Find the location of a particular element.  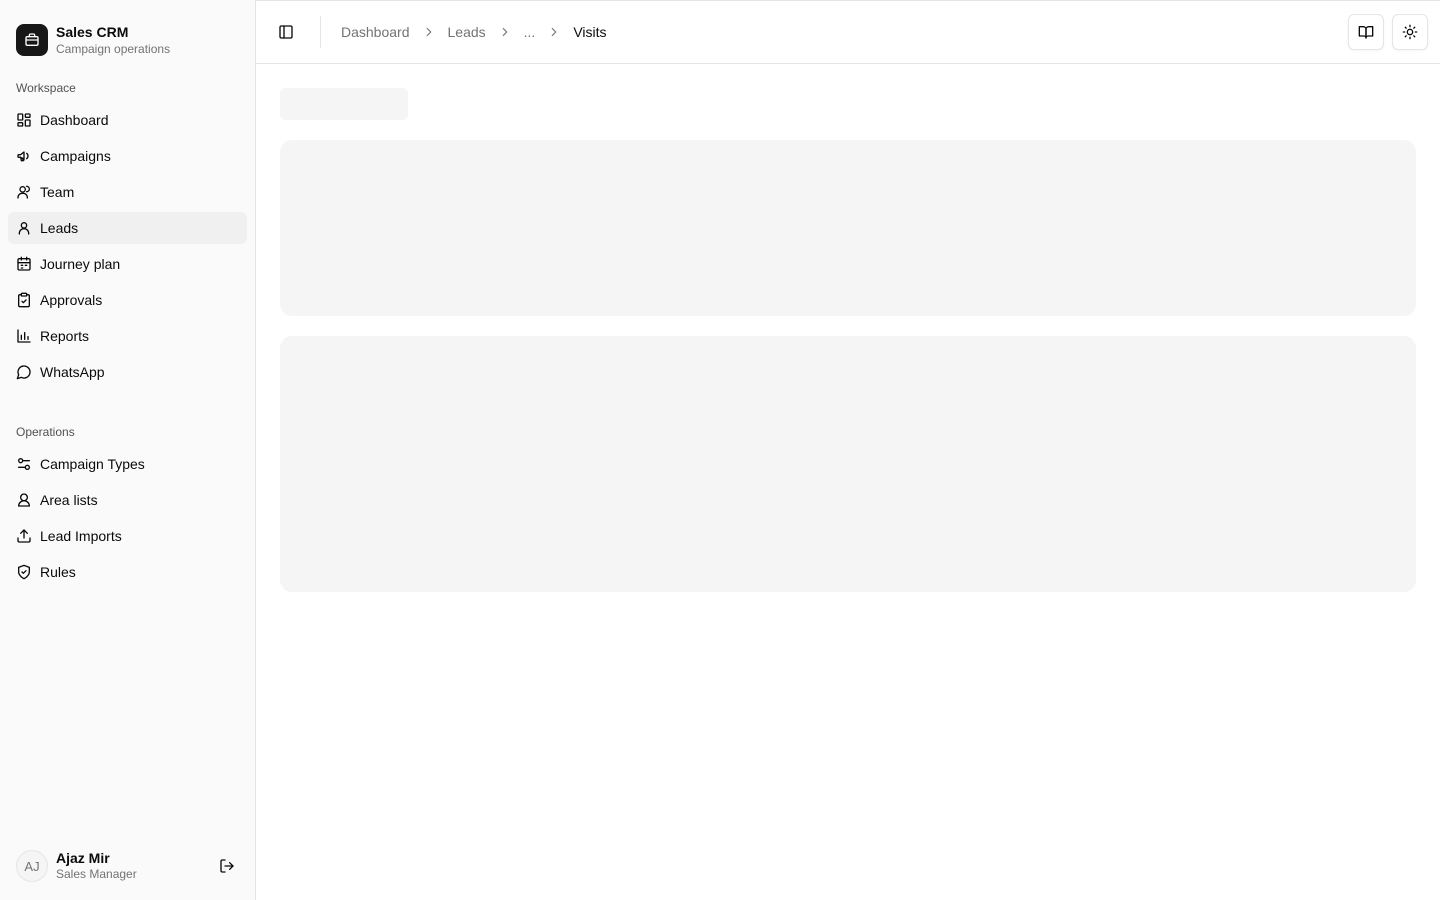

message-circle-icon is located at coordinates (23, 372).